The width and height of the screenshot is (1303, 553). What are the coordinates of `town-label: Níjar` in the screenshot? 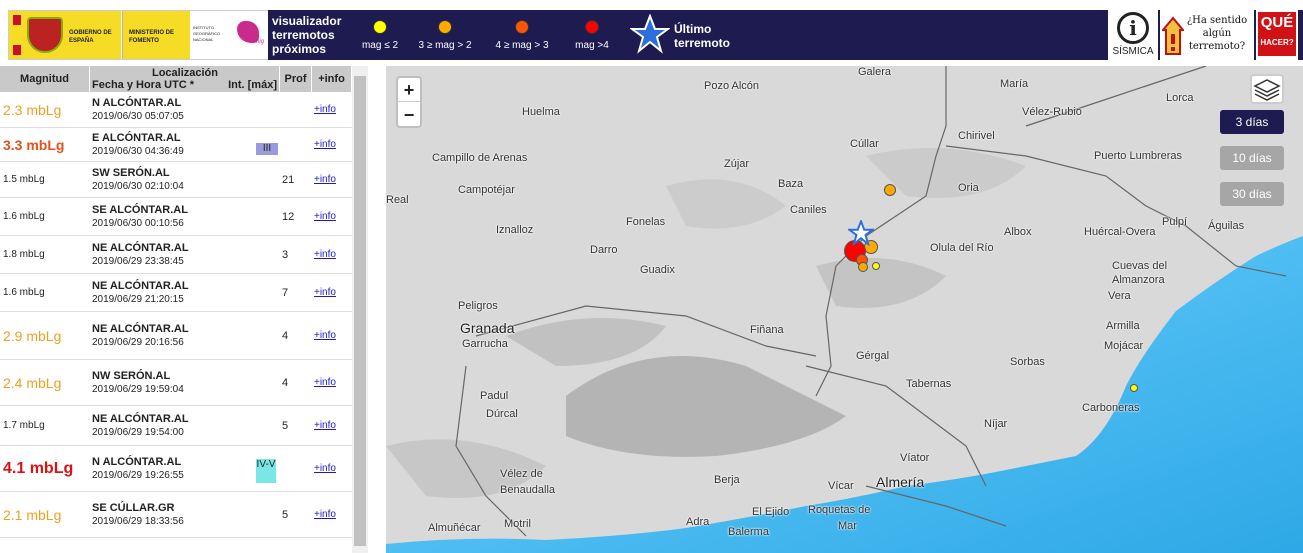 It's located at (996, 424).